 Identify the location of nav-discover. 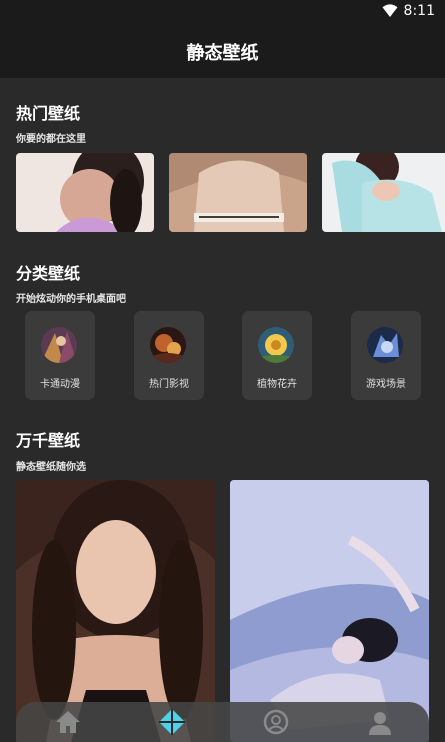
(276, 722).